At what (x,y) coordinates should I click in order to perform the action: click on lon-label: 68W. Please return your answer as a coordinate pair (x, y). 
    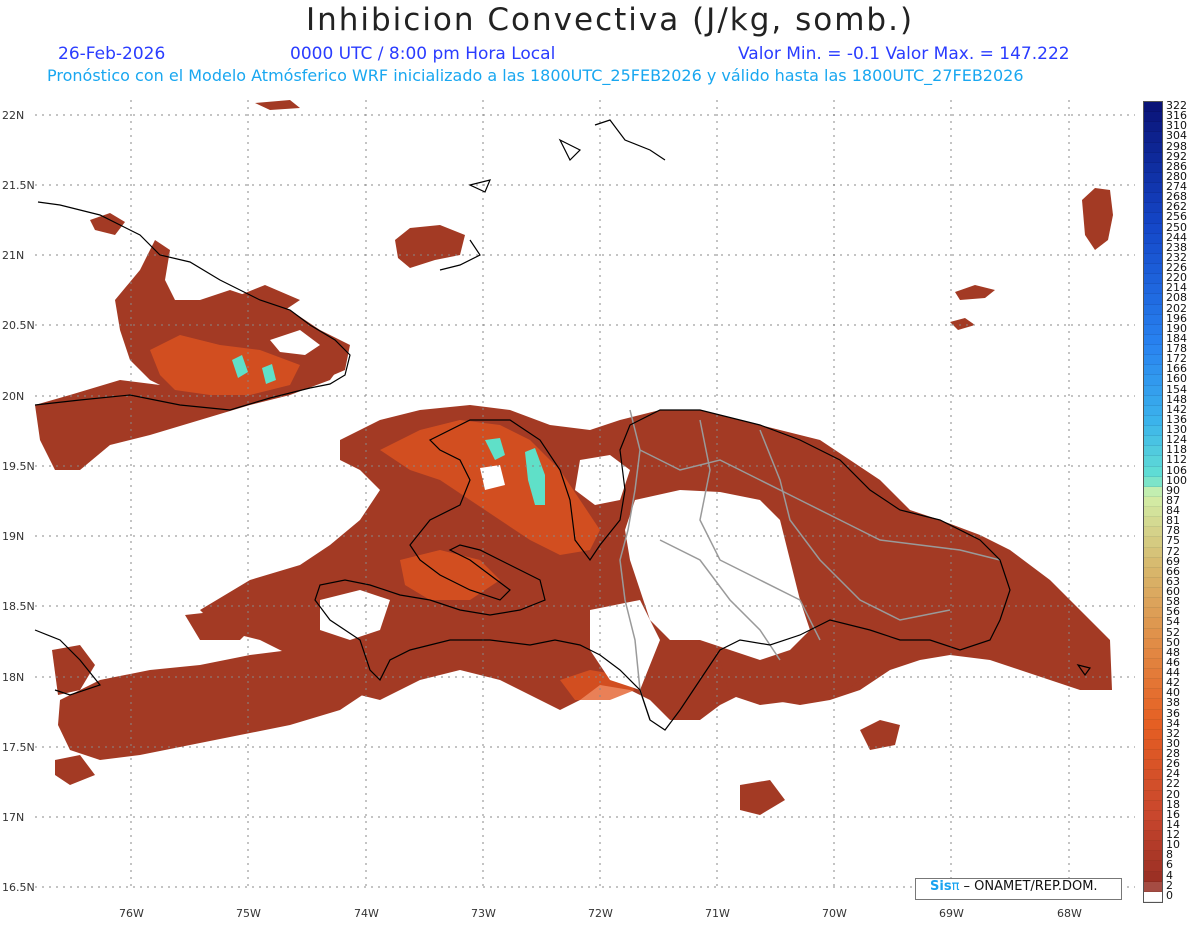
    Looking at the image, I should click on (1069, 913).